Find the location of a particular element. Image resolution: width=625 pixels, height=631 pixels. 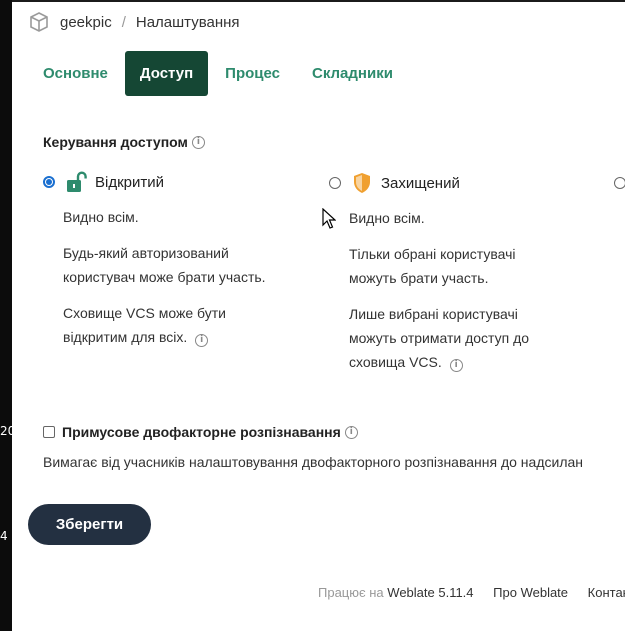

edge-text: 4 is located at coordinates (4, 536).